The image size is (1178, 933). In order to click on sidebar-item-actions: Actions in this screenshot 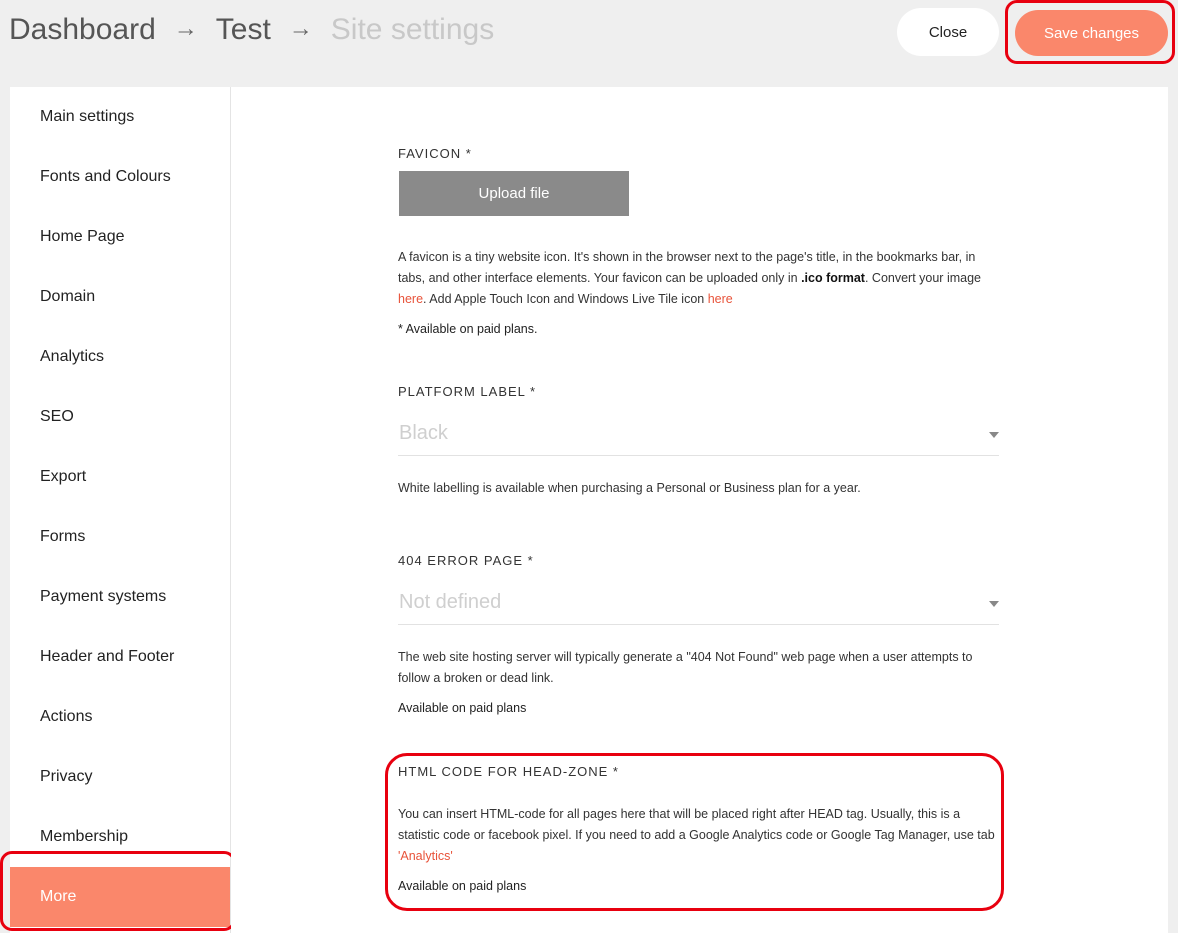, I will do `click(120, 717)`.